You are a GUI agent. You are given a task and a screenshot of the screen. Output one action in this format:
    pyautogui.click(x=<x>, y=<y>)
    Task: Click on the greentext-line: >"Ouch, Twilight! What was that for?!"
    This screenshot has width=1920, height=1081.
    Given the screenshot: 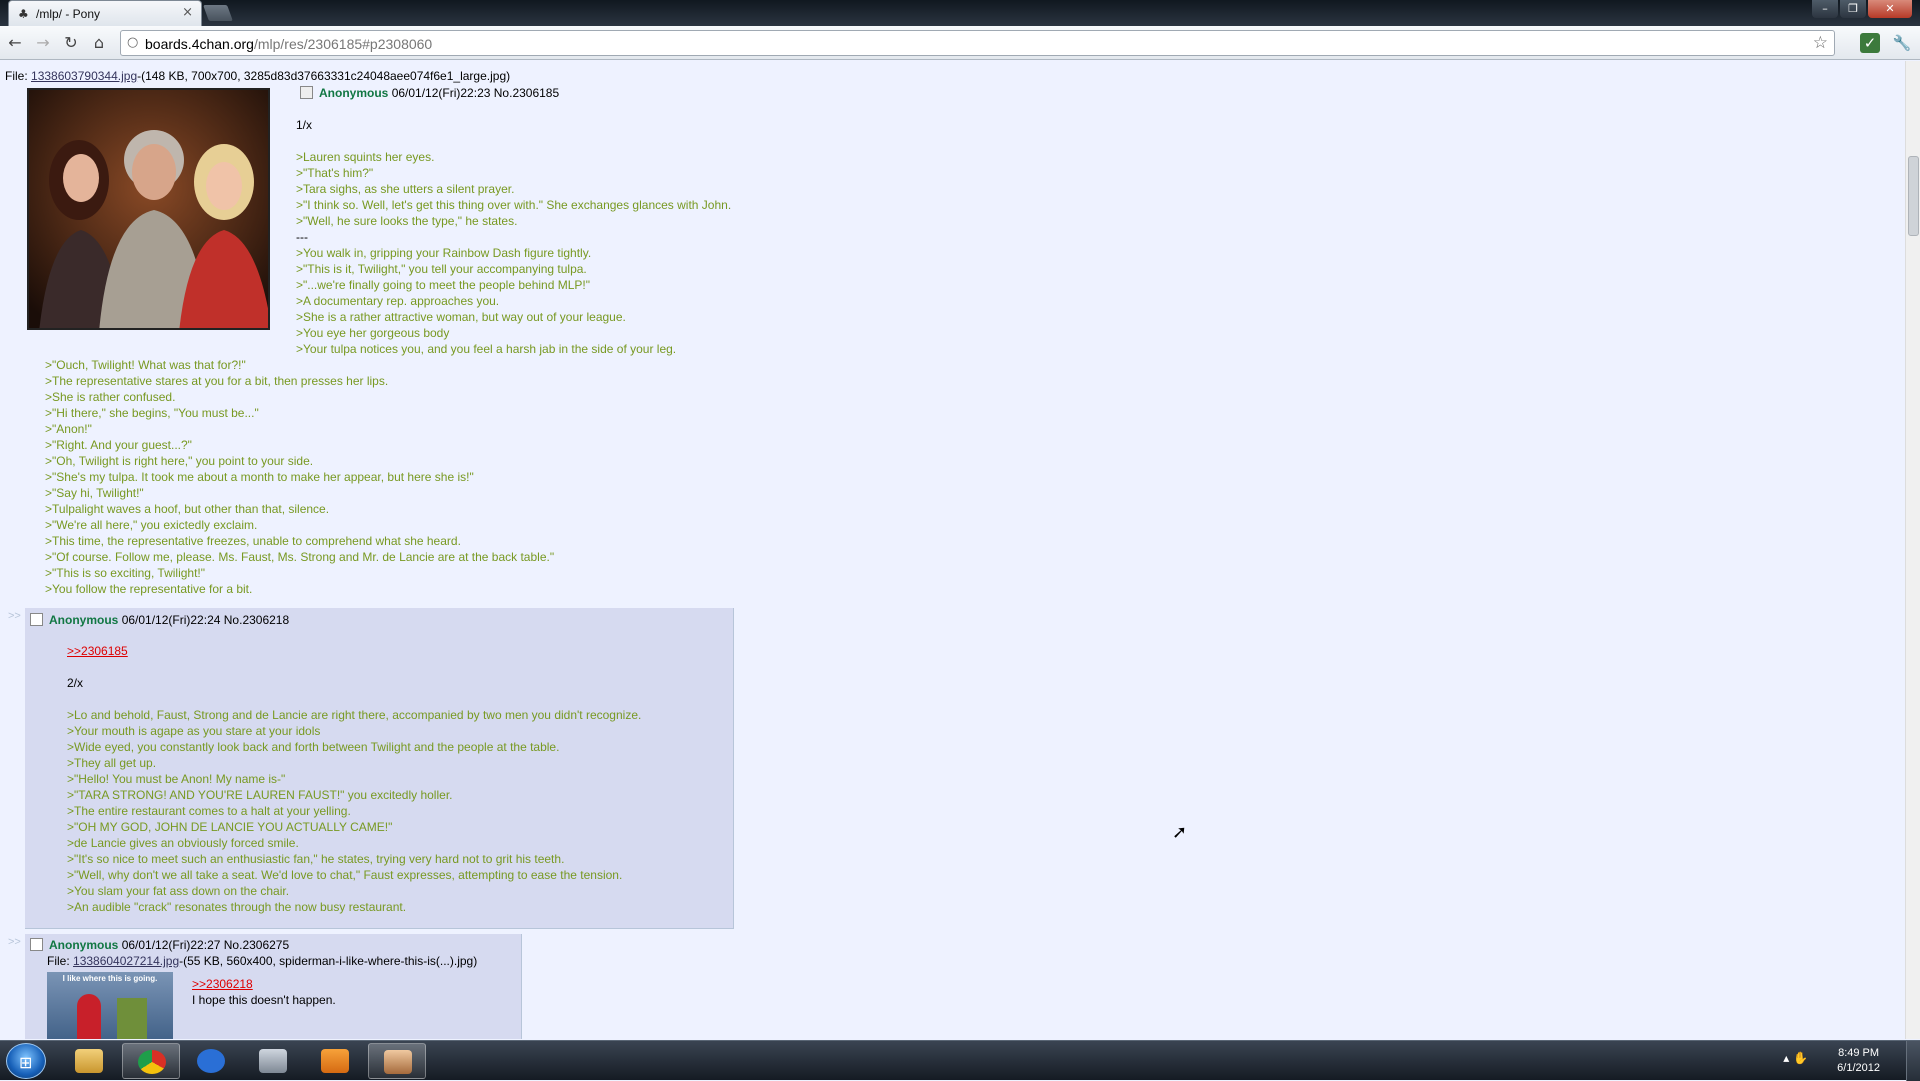 What is the action you would take?
    pyautogui.click(x=145, y=365)
    